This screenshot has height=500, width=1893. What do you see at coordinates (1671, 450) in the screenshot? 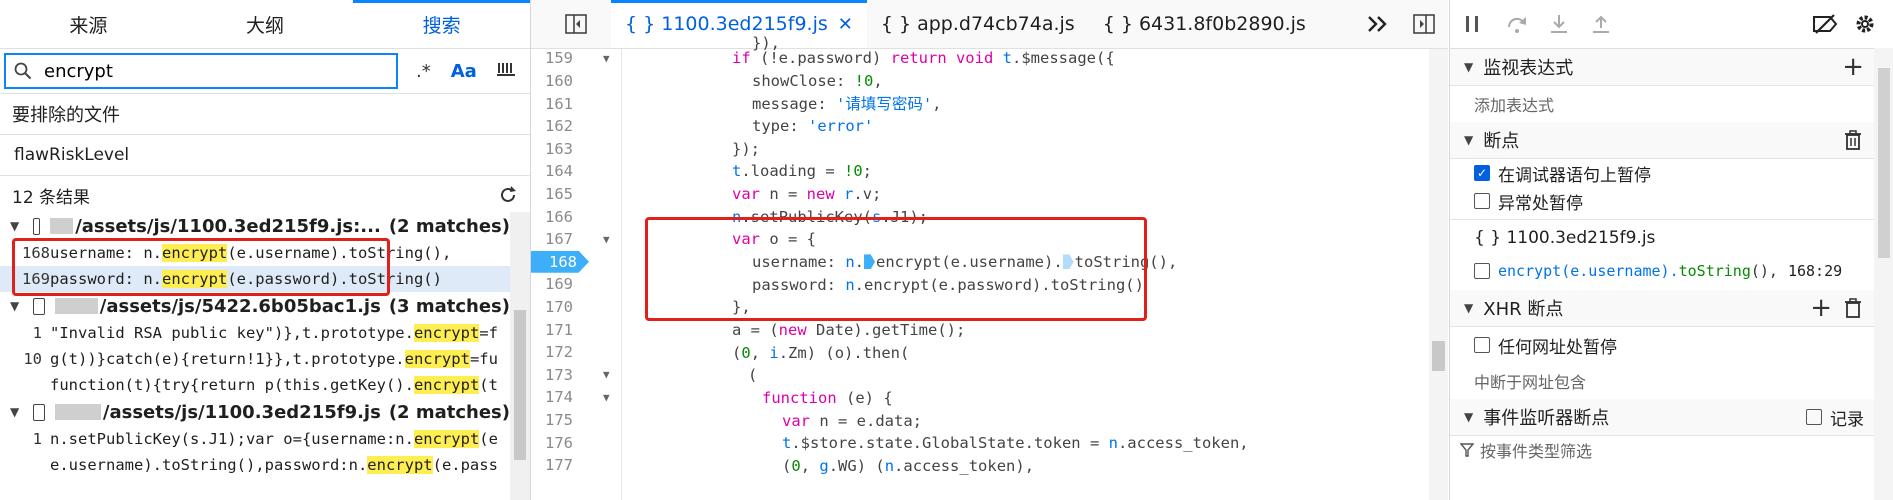
I see `event-filter-row: 按事件类型筛选` at bounding box center [1671, 450].